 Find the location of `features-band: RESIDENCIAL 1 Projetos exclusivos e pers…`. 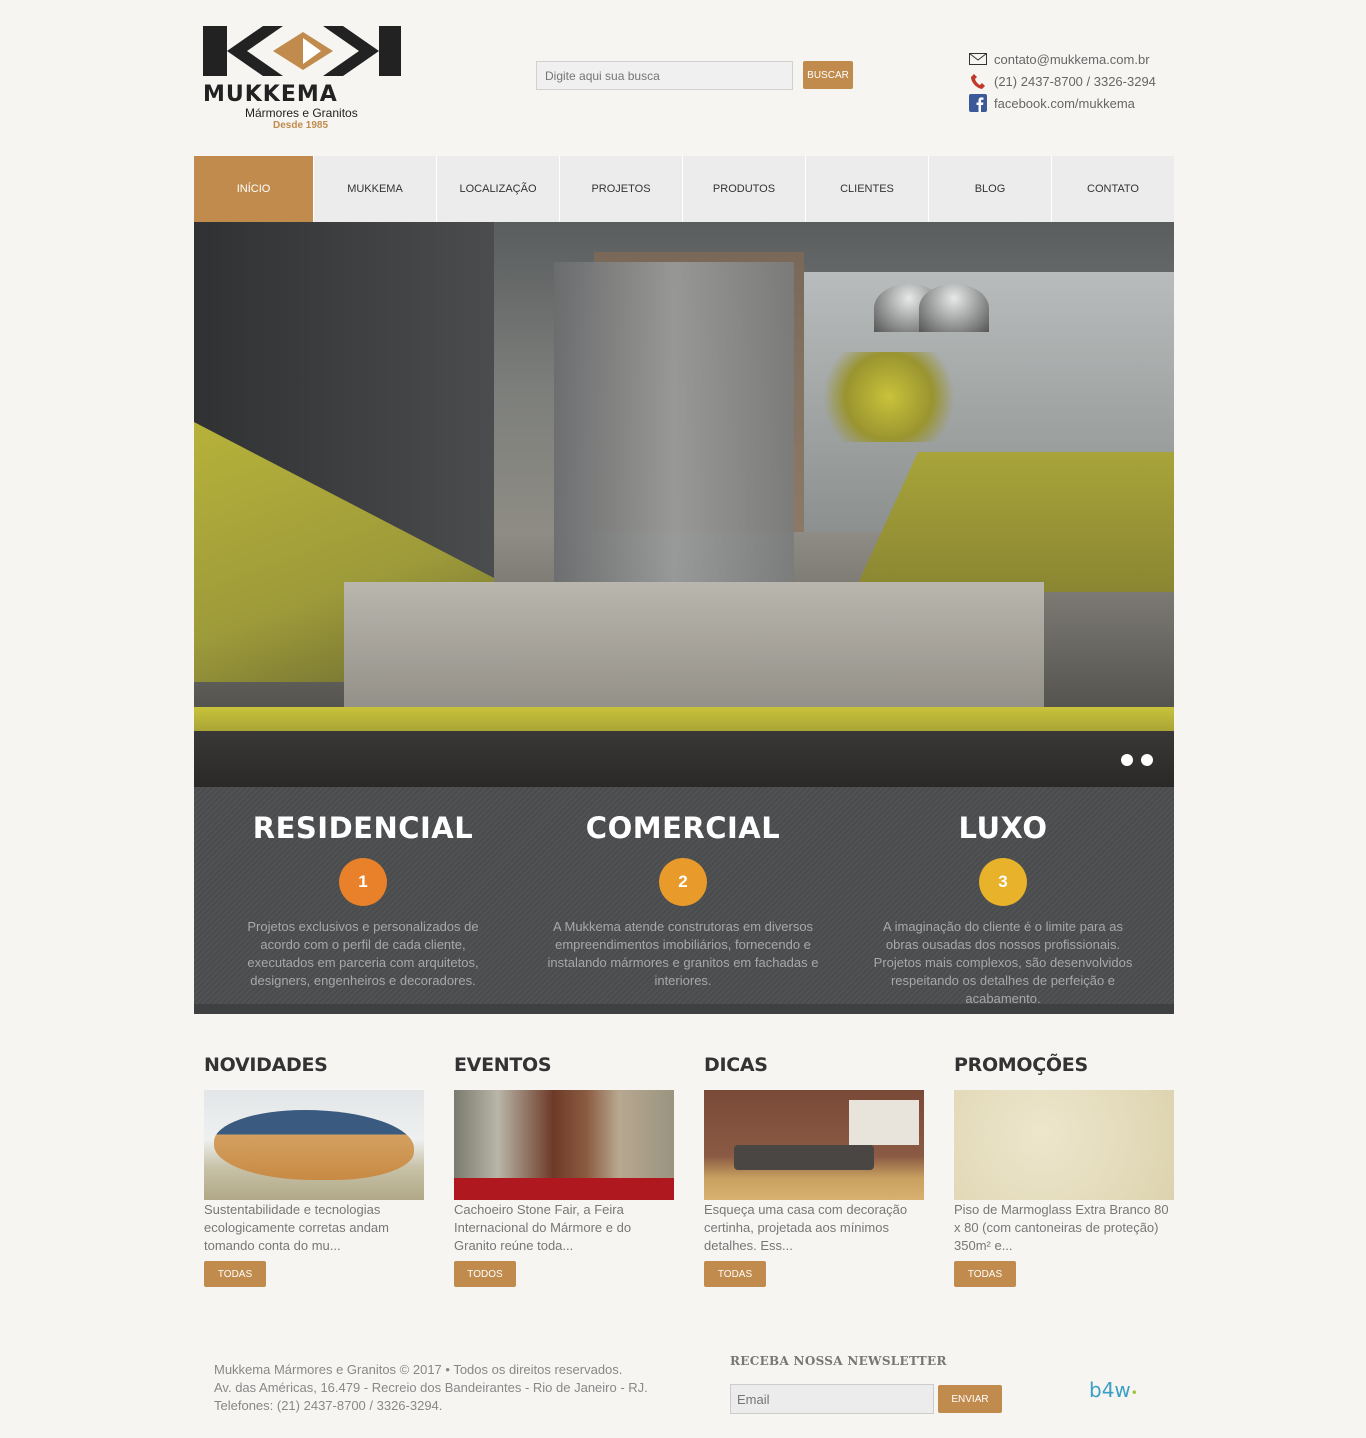

features-band: RESIDENCIAL 1 Projetos exclusivos e pers… is located at coordinates (684, 900).